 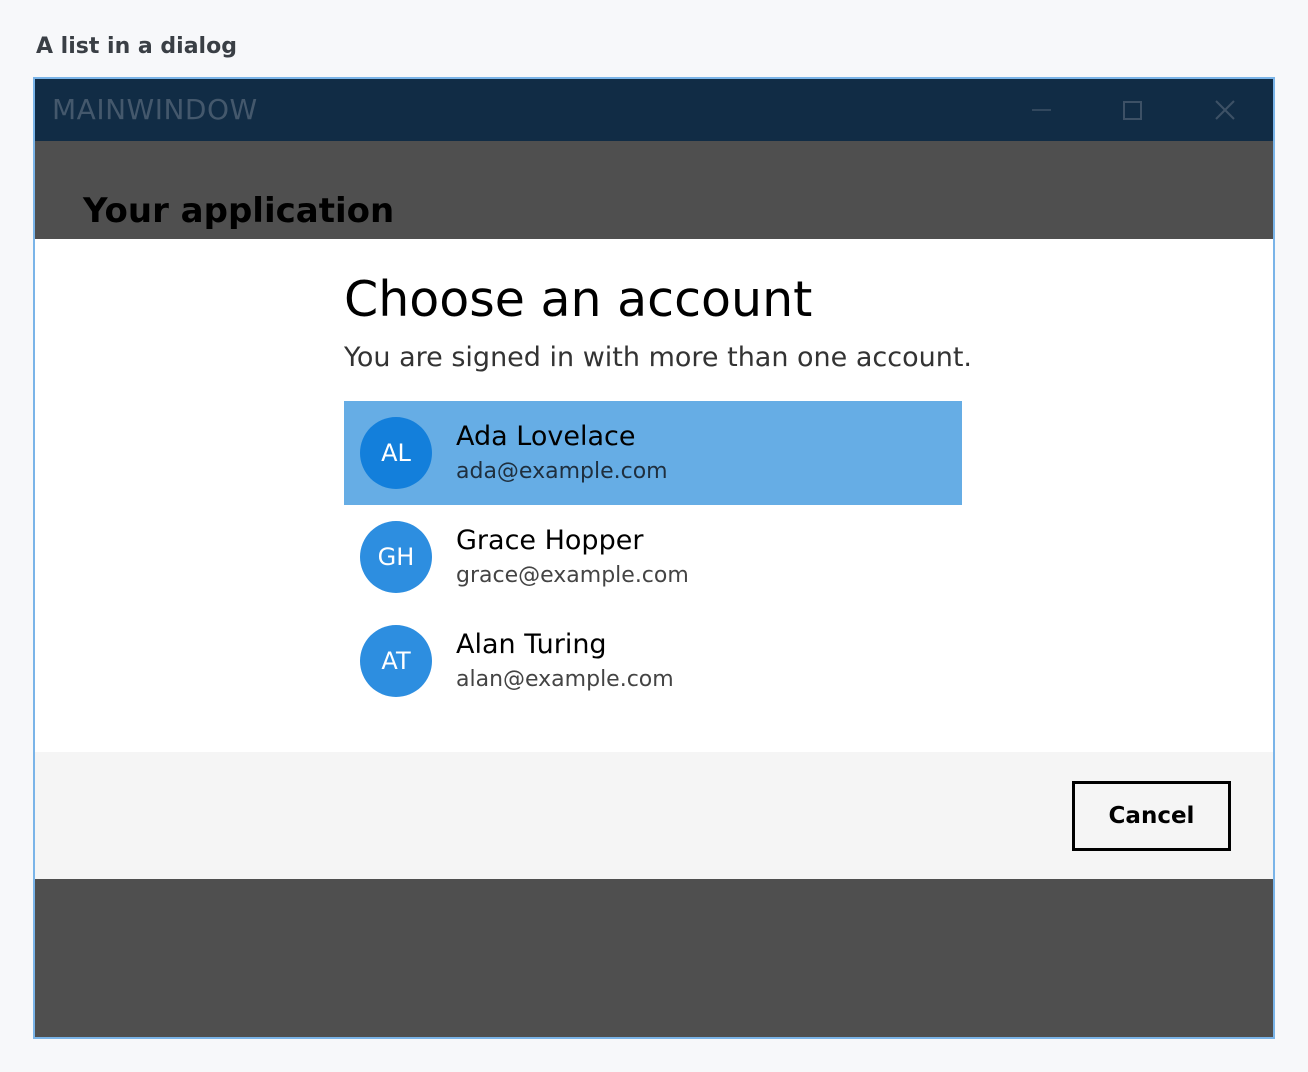 I want to click on account-list-item: AT Alan Turing alan@example.com, so click(x=653, y=661).